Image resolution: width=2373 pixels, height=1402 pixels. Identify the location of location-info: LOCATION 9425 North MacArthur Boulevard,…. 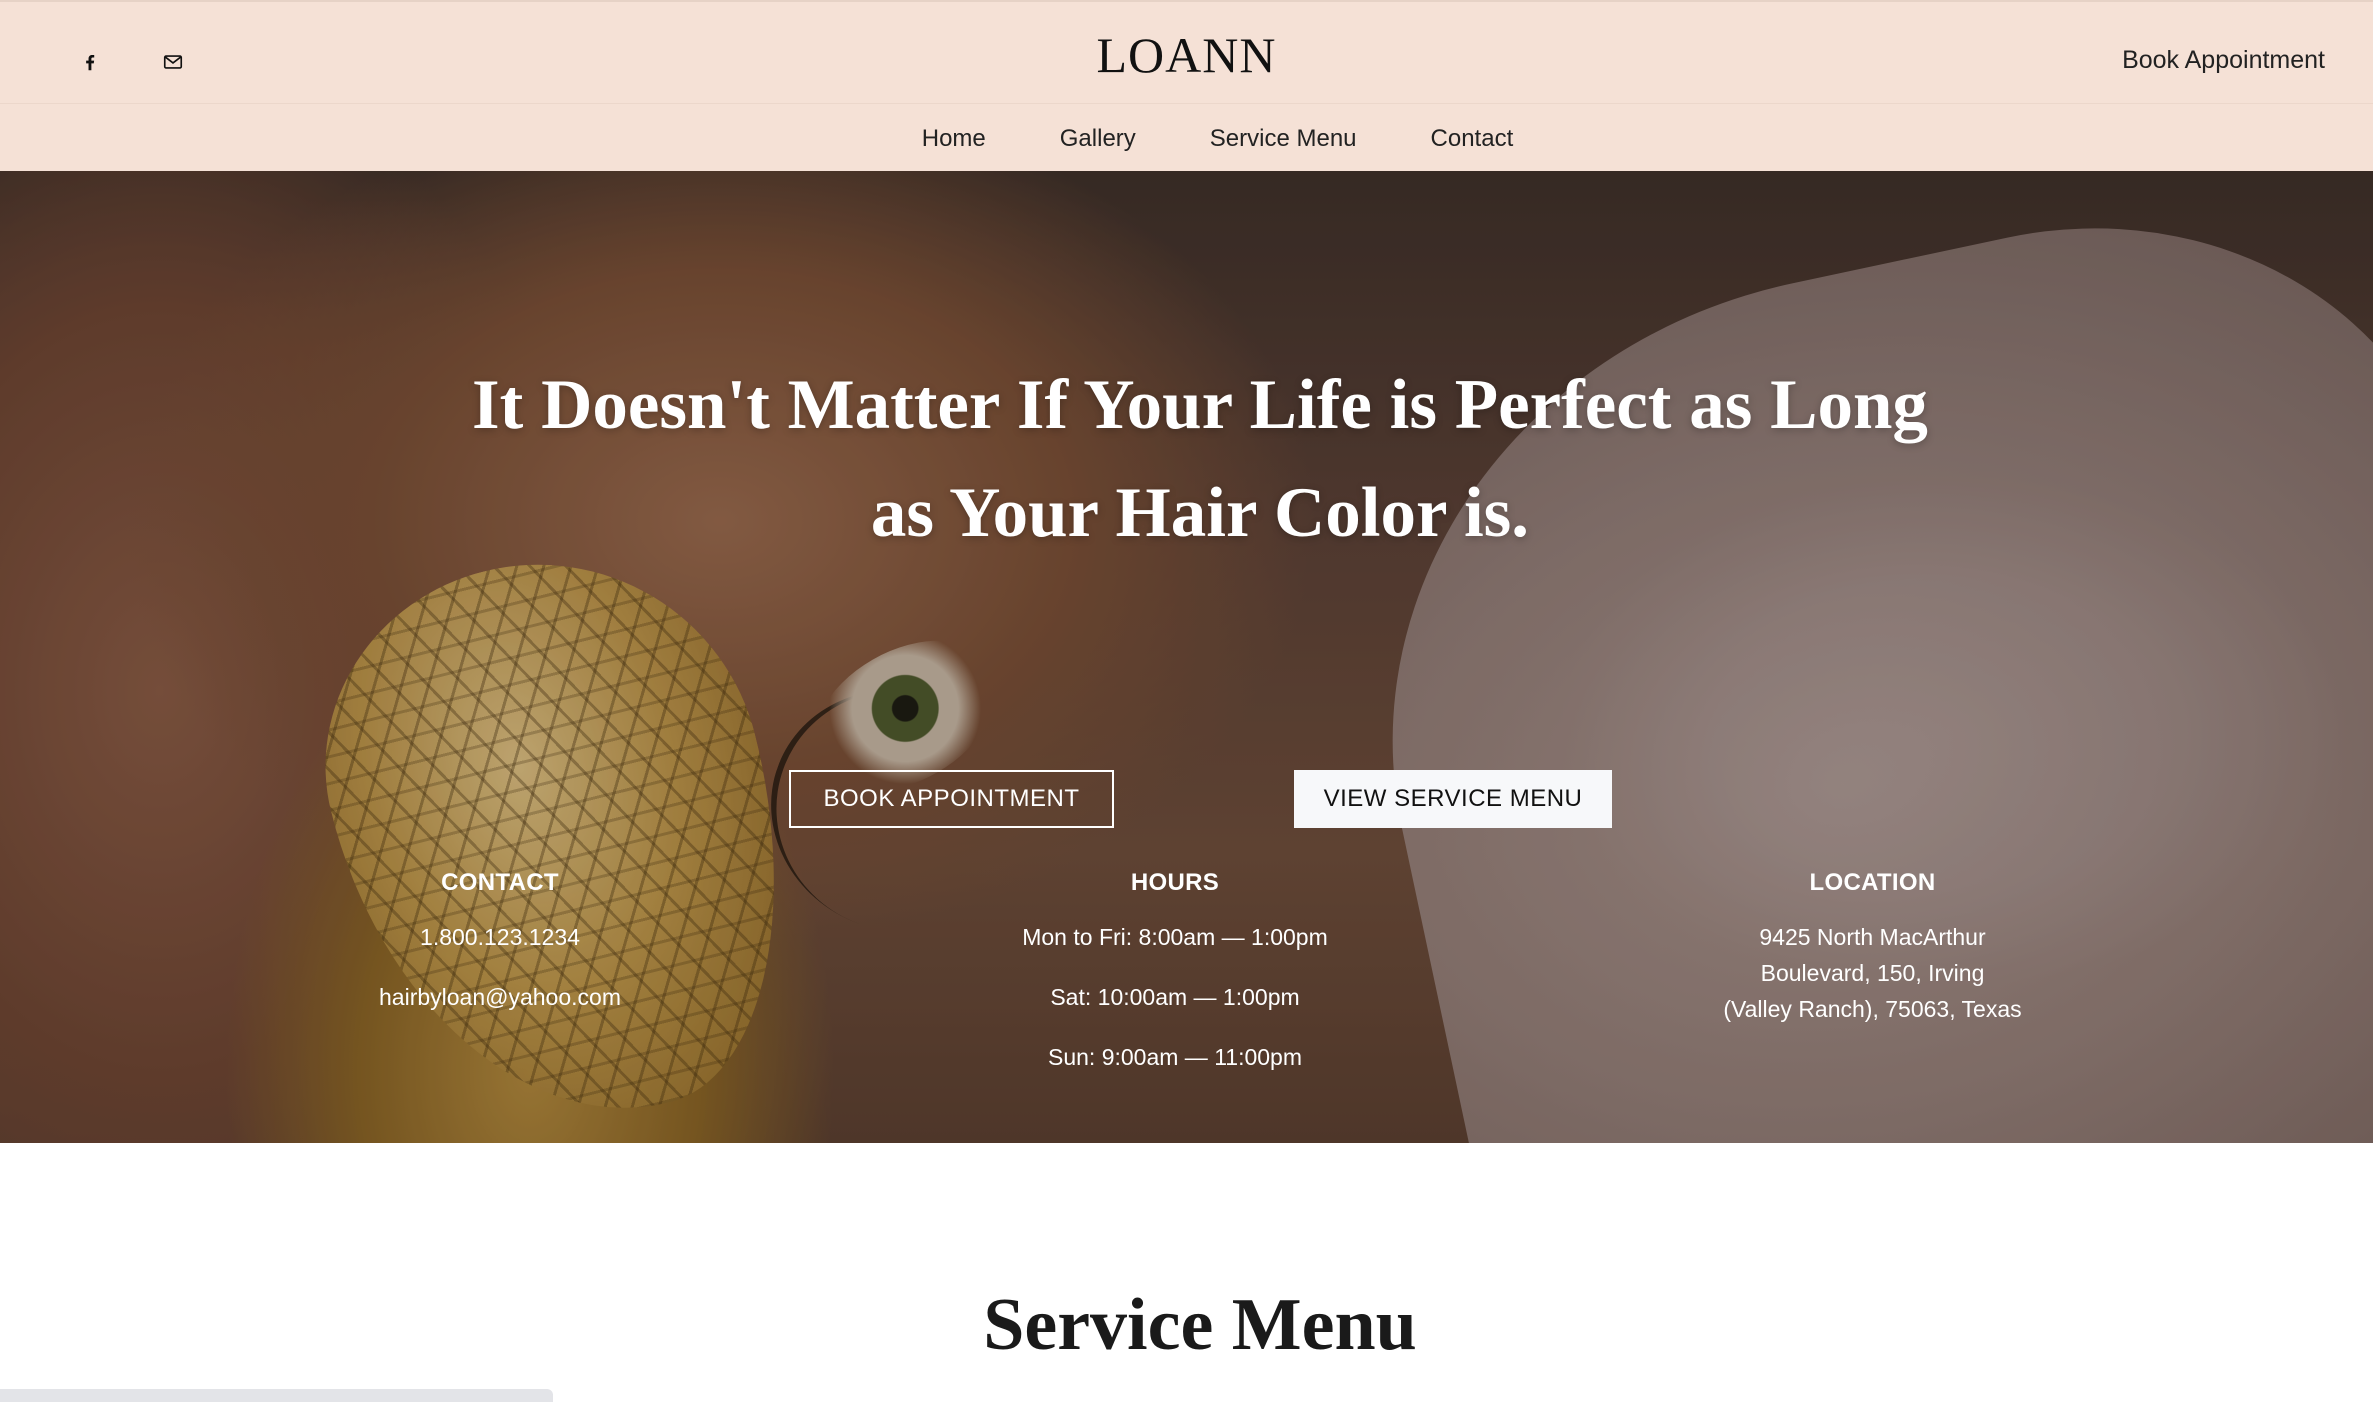
(1872, 948).